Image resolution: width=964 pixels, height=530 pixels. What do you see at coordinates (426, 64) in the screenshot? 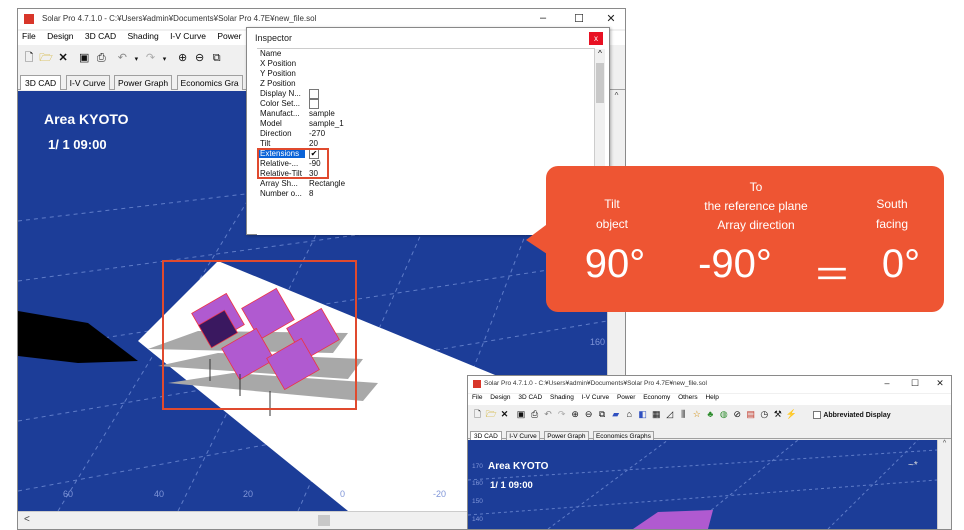
I see `property-row: X Position` at bounding box center [426, 64].